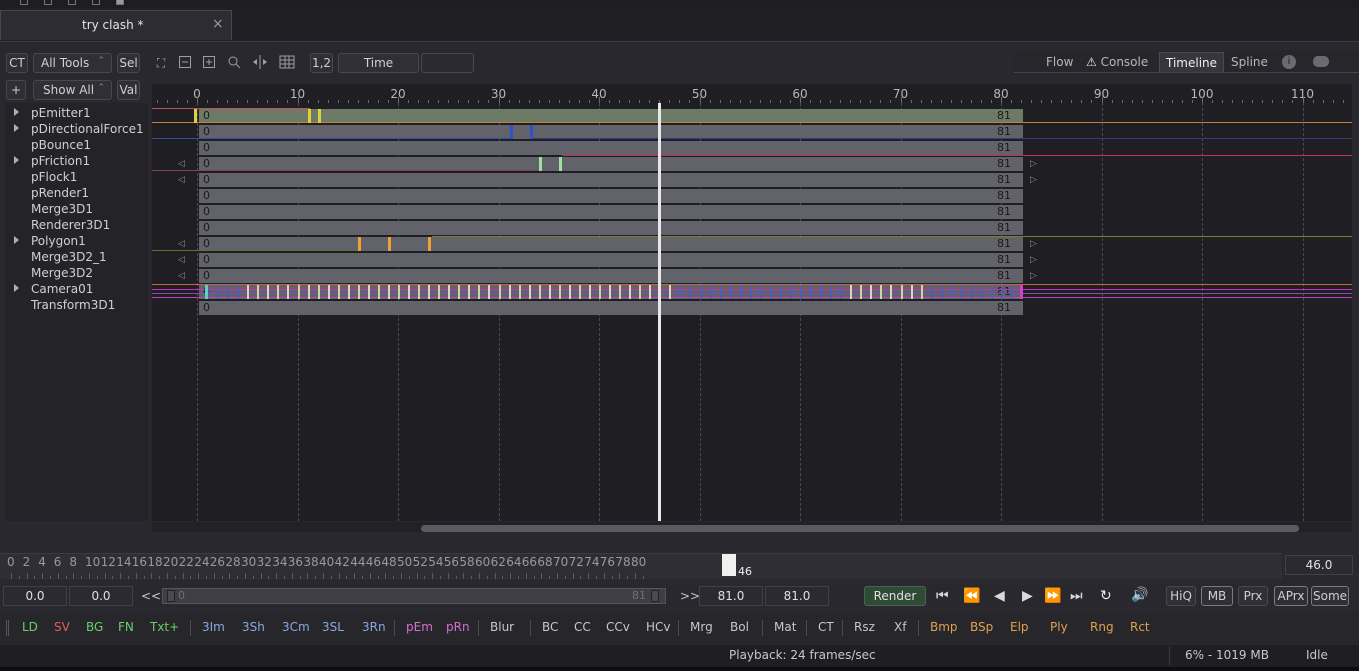 This screenshot has height=671, width=1359. Describe the element at coordinates (729, 565) in the screenshot. I see `time-ruler-playhead` at that location.